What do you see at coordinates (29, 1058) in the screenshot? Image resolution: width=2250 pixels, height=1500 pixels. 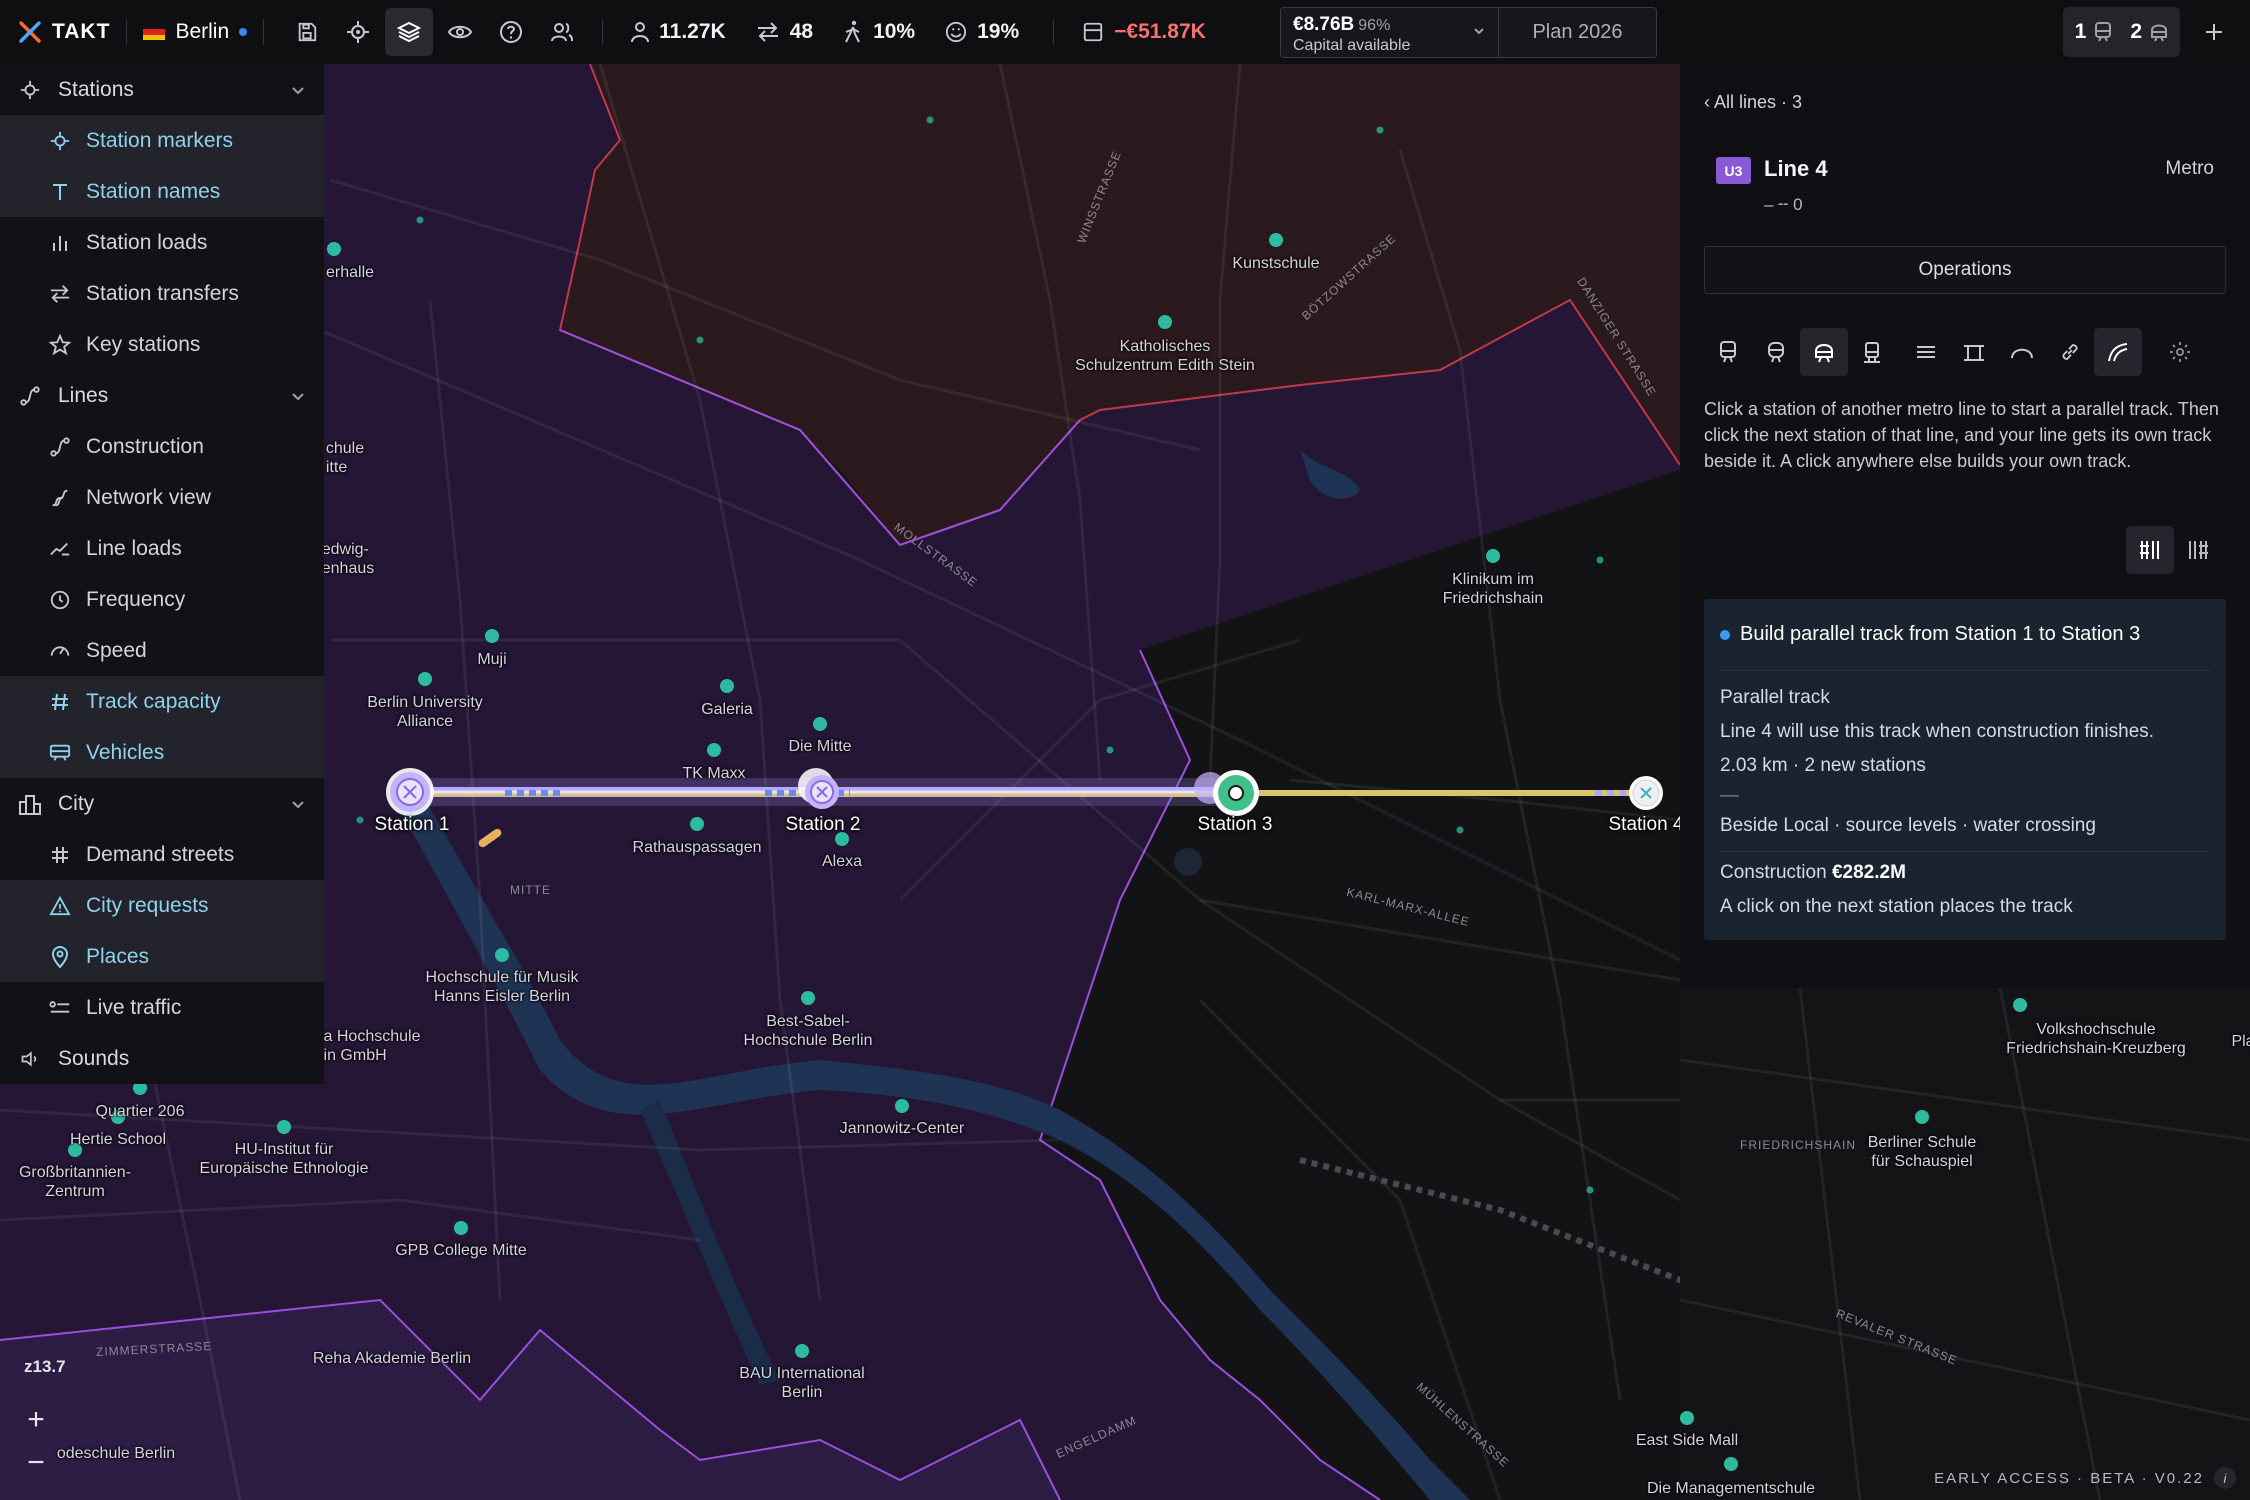 I see `speaker-icon` at bounding box center [29, 1058].